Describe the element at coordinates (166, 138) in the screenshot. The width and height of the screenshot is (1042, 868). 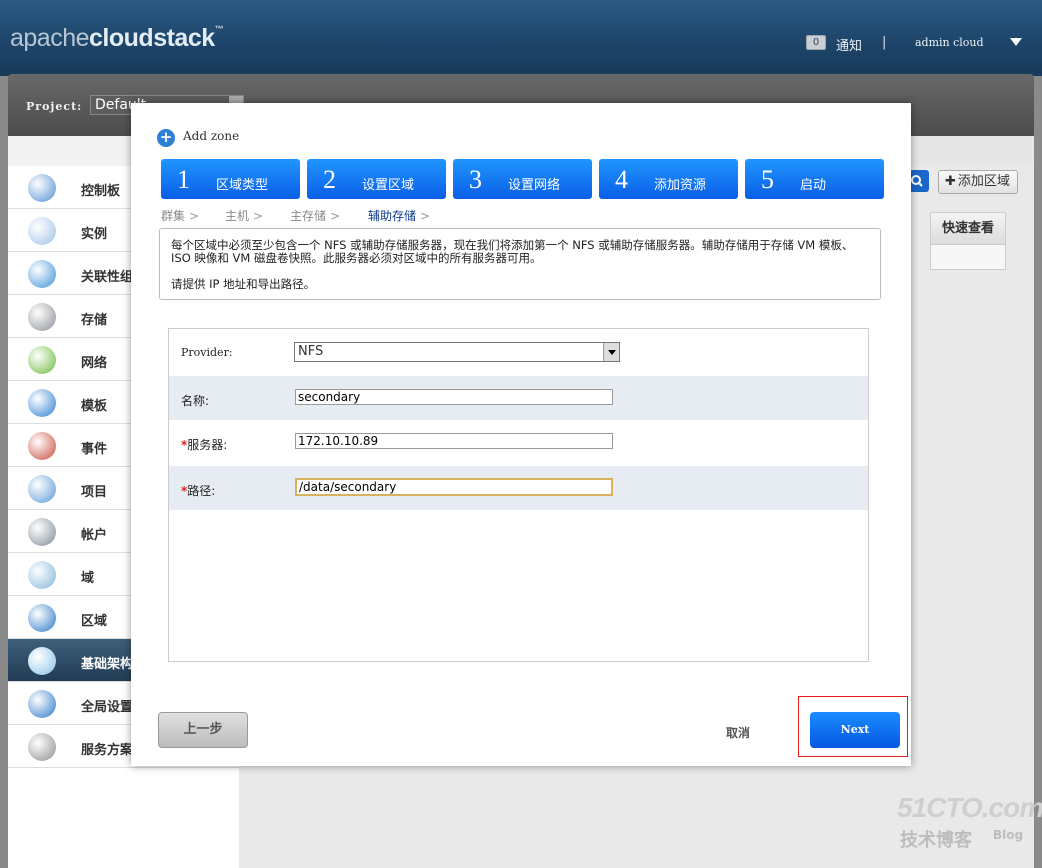
I see `add-icon: +` at that location.